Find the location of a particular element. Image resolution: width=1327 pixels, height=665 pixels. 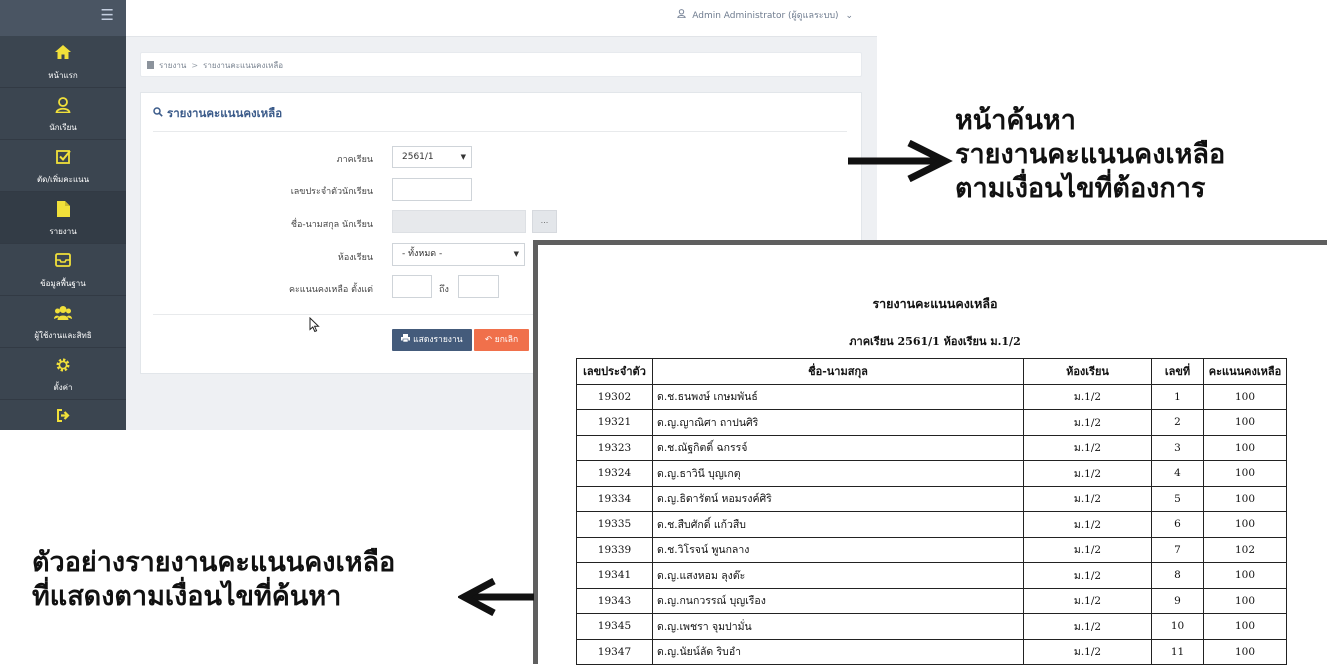

student-icon is located at coordinates (63, 101).